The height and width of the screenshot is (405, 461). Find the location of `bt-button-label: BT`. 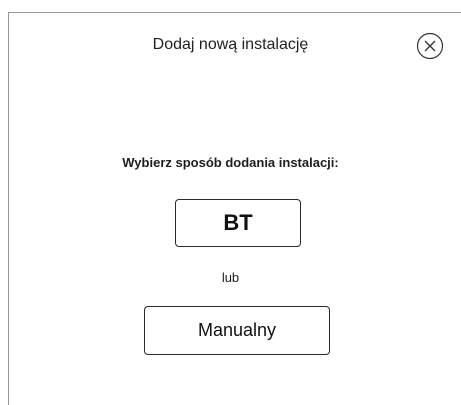

bt-button-label: BT is located at coordinates (238, 222).